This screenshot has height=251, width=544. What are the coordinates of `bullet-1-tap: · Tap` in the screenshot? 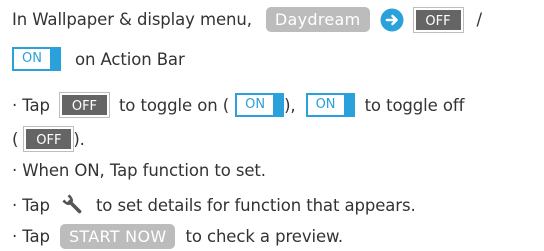 It's located at (31, 105).